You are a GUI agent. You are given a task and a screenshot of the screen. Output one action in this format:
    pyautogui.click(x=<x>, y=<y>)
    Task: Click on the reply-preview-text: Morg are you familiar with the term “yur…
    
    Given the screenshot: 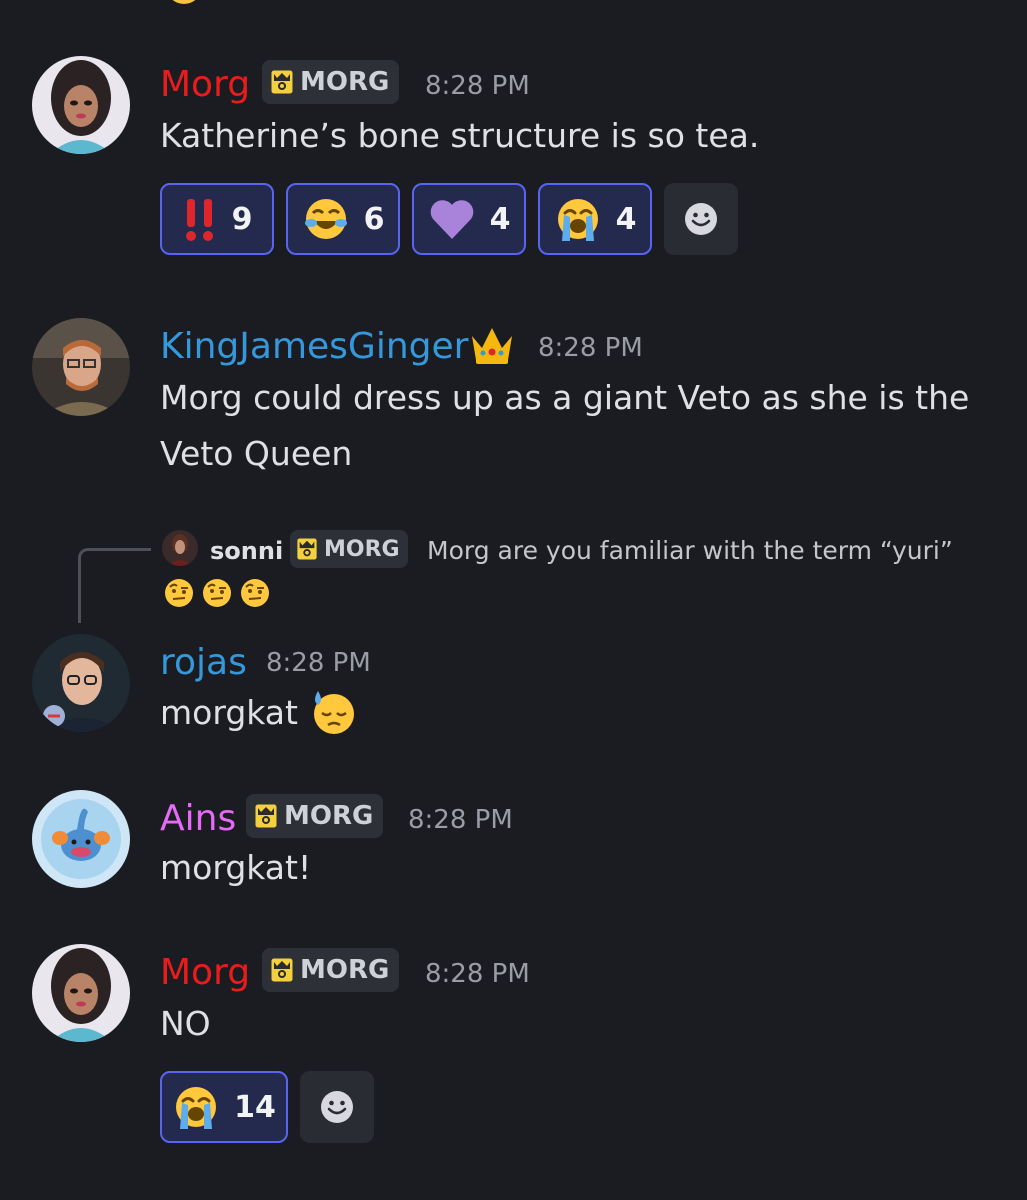 What is the action you would take?
    pyautogui.click(x=690, y=550)
    